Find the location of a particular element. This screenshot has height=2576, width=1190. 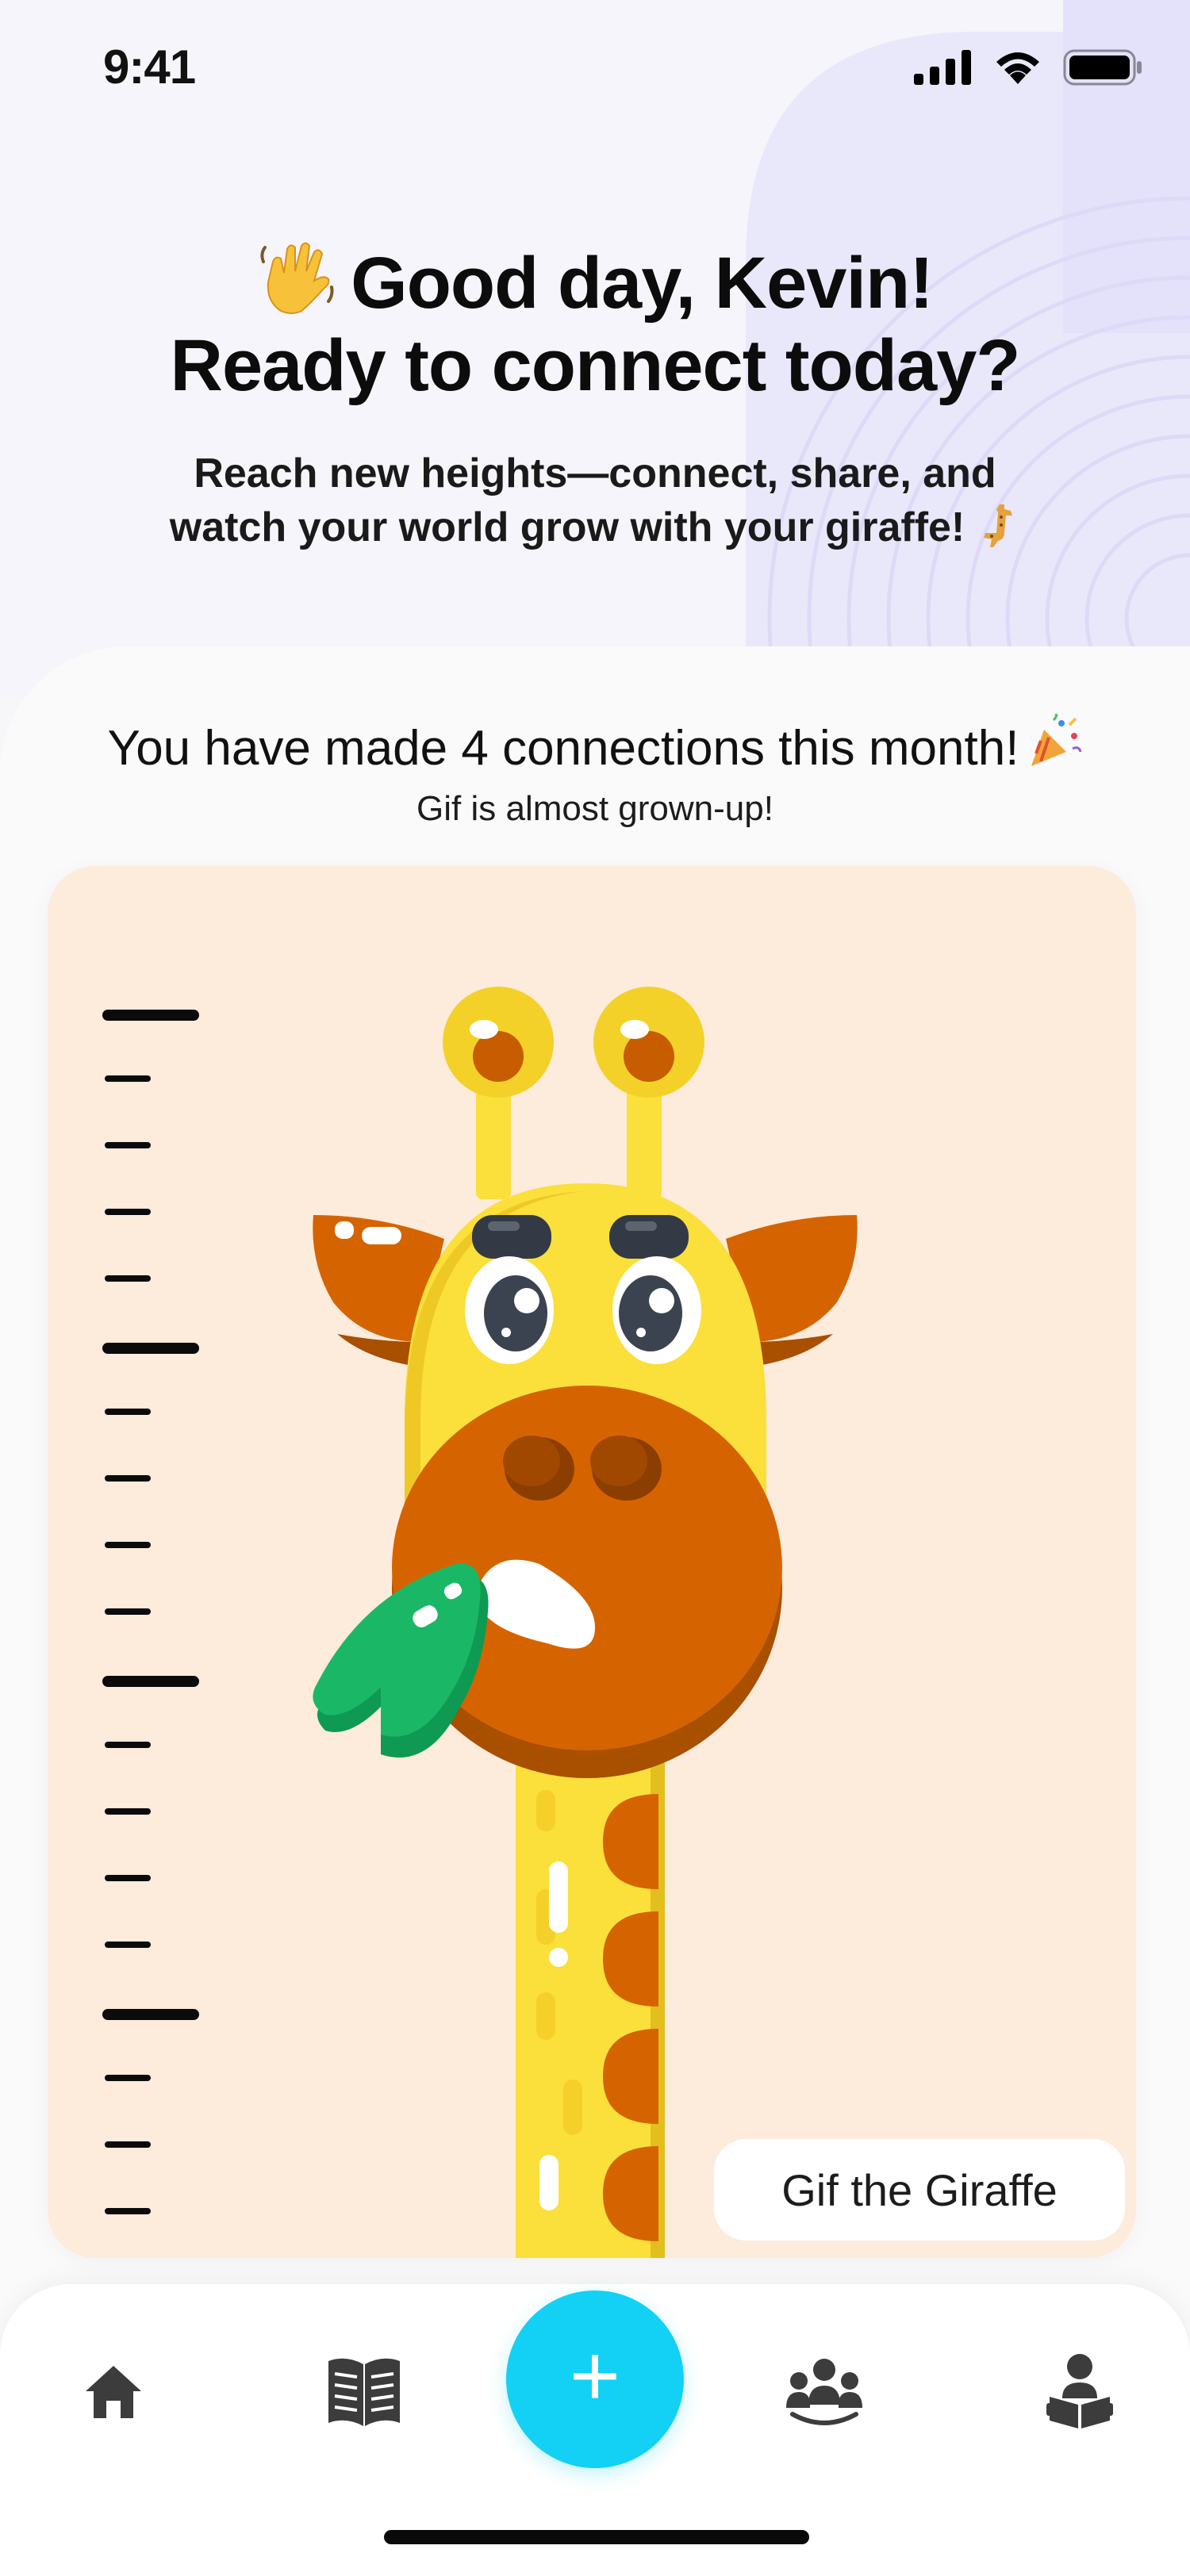

greeting-subtitle: Ready to connect today? is located at coordinates (595, 366).